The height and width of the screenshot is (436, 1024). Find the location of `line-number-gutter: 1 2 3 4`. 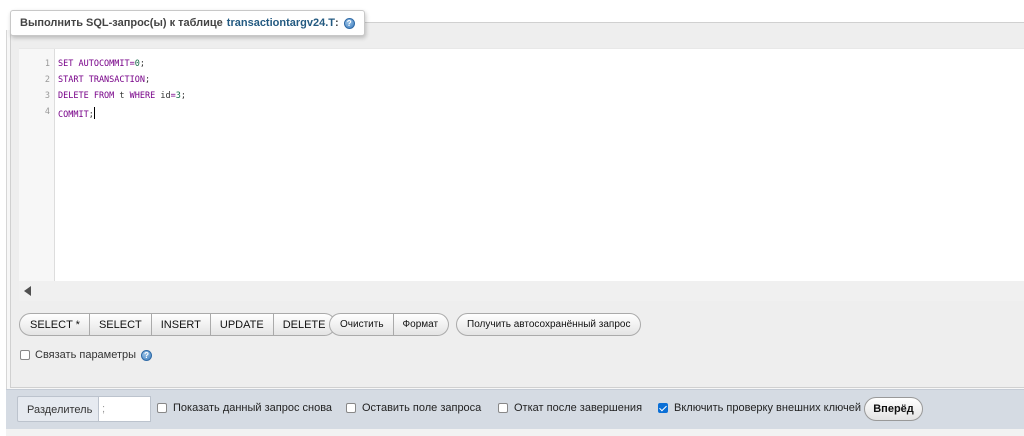

line-number-gutter: 1 2 3 4 is located at coordinates (37, 165).